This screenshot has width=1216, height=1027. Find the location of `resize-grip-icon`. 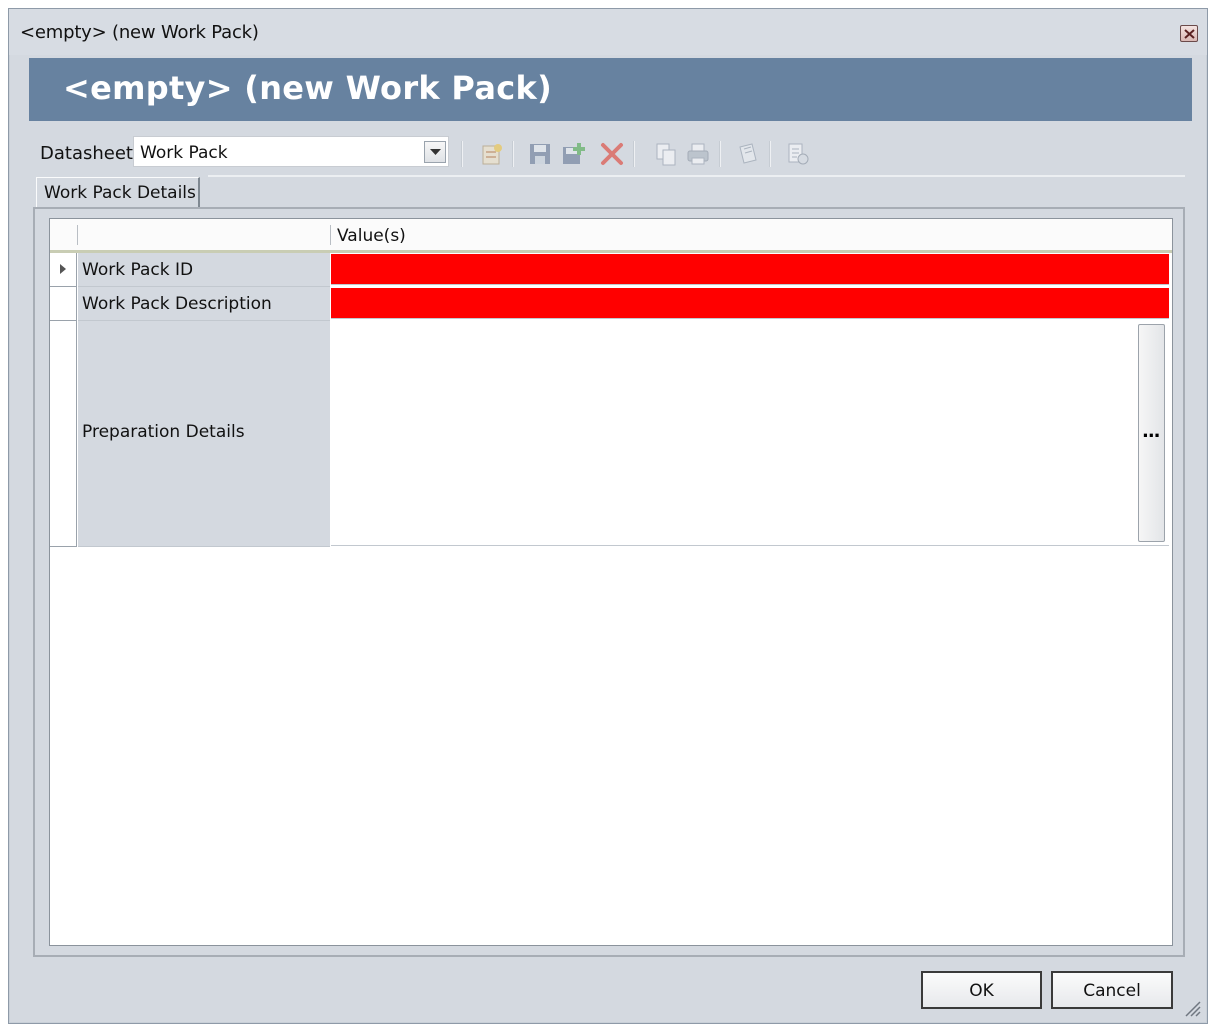

resize-grip-icon is located at coordinates (1192, 1008).